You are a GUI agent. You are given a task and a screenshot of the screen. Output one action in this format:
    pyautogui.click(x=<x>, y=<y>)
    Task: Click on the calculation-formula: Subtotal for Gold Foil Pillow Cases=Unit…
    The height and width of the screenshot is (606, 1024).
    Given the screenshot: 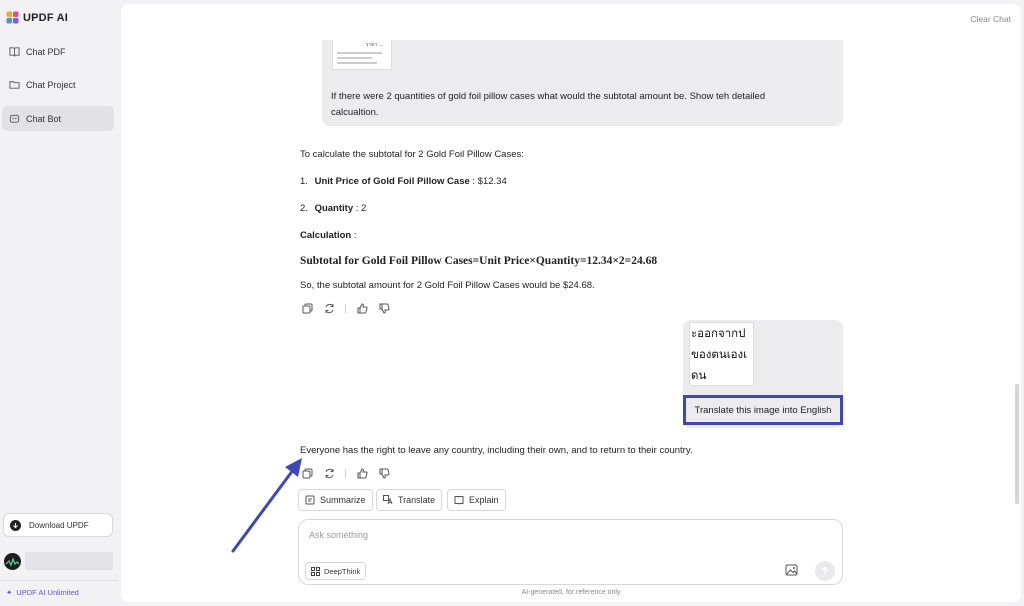 What is the action you would take?
    pyautogui.click(x=478, y=261)
    